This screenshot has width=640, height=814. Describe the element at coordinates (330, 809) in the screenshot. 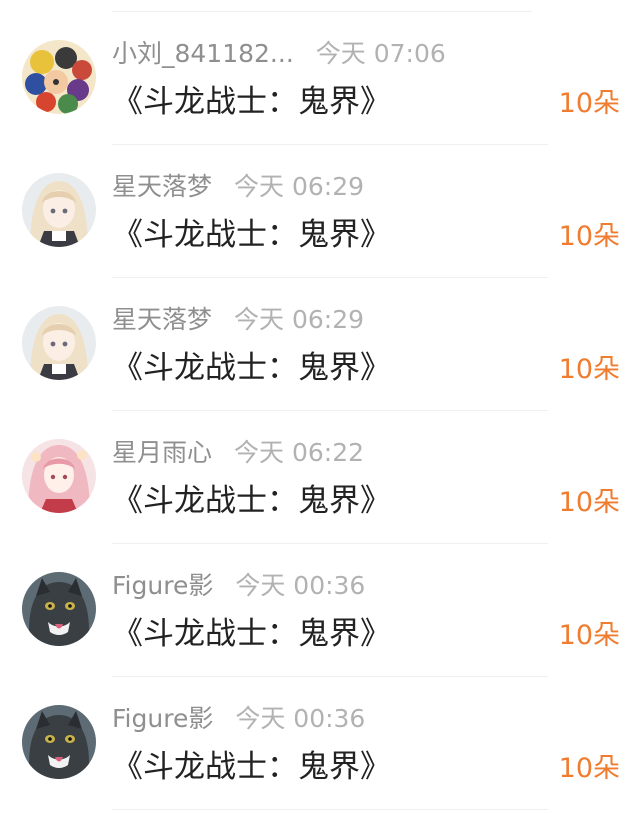

I see `divider` at that location.